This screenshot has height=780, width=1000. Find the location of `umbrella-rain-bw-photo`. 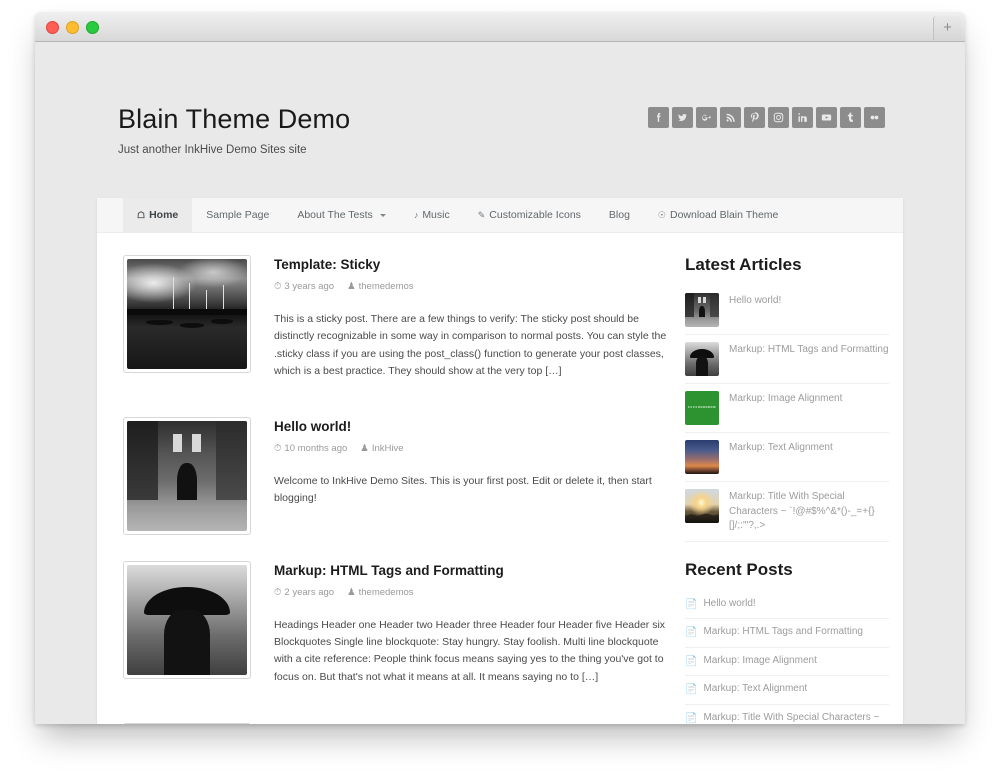

umbrella-rain-bw-photo is located at coordinates (702, 359).